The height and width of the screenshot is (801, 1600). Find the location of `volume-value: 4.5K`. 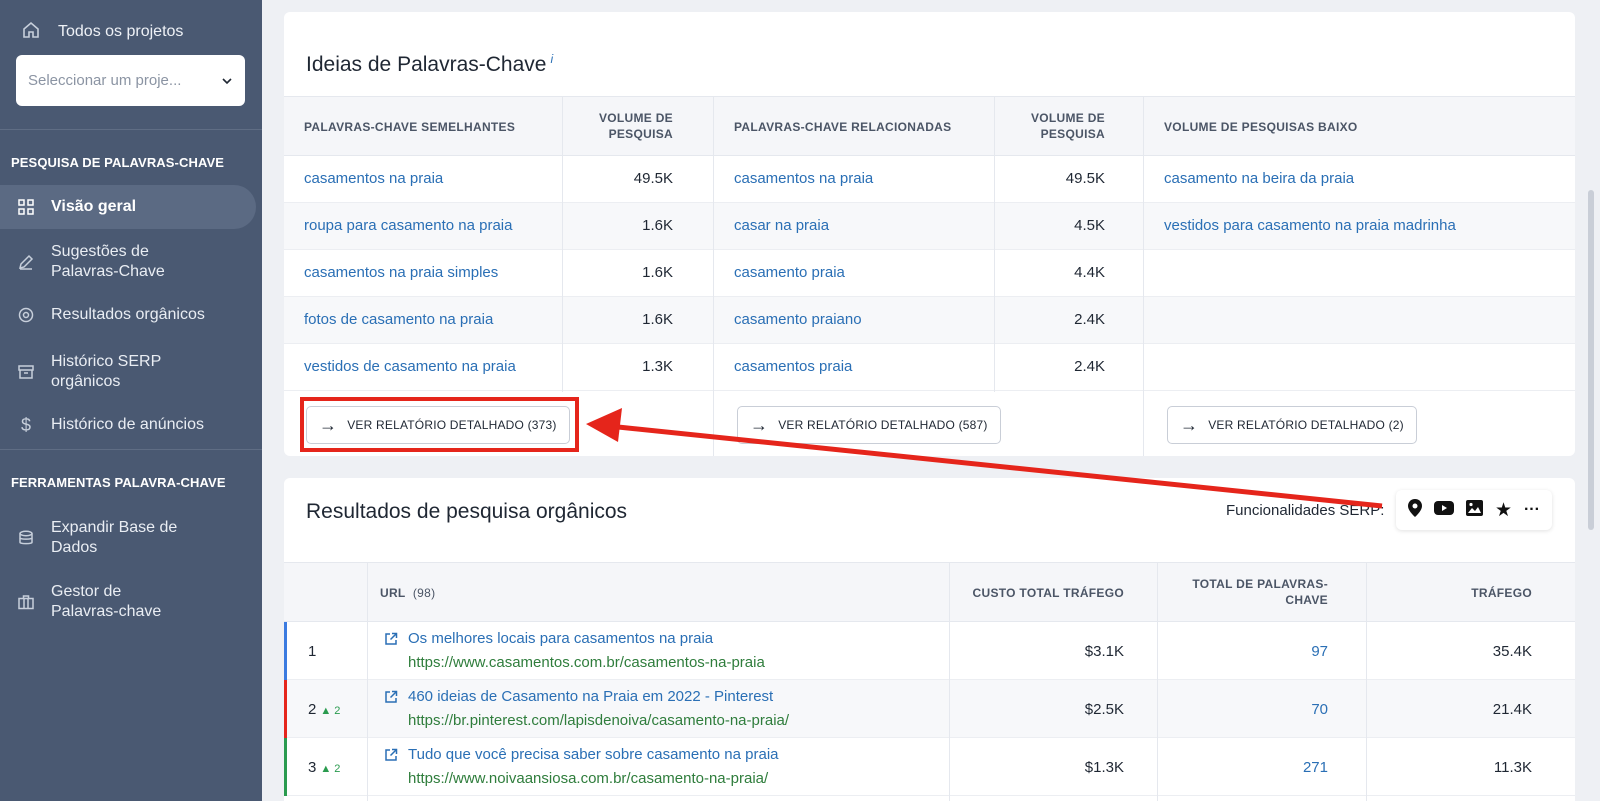

volume-value: 4.5K is located at coordinates (1089, 225).